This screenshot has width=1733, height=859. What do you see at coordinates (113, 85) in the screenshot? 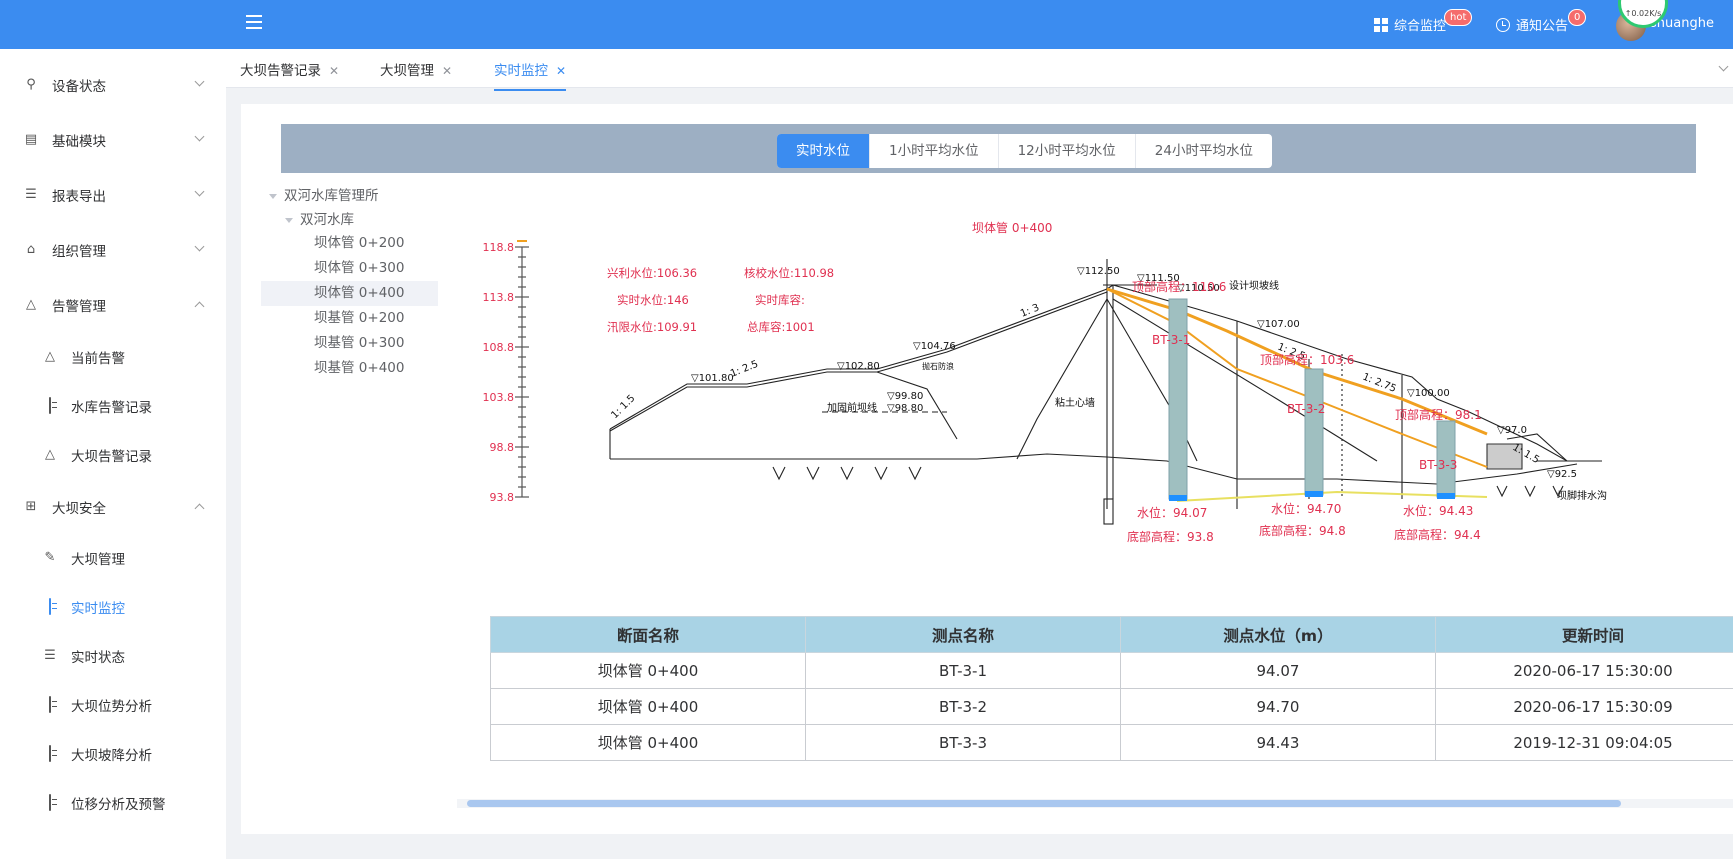
I see `sidebar-item-device-status: ⚲ 设备状态` at bounding box center [113, 85].